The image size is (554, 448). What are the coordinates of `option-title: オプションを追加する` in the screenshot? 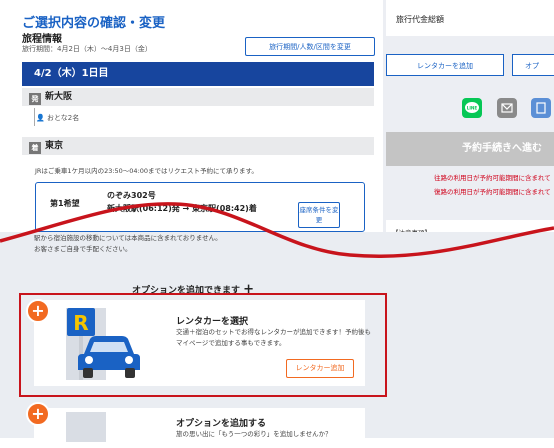 It's located at (221, 424).